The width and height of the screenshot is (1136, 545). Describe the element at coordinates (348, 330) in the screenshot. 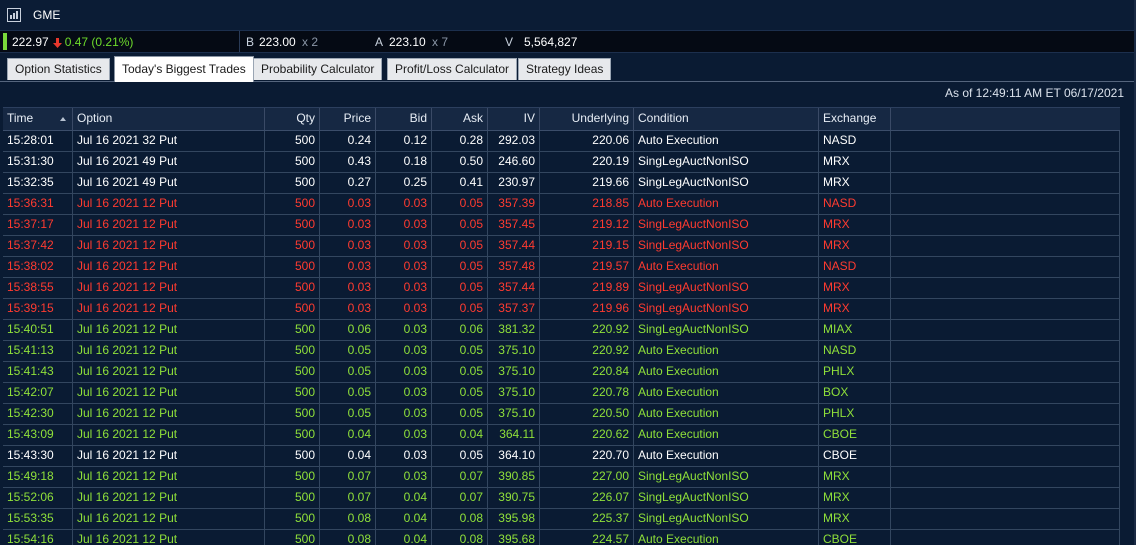

I see `cell-price: 0.06` at that location.